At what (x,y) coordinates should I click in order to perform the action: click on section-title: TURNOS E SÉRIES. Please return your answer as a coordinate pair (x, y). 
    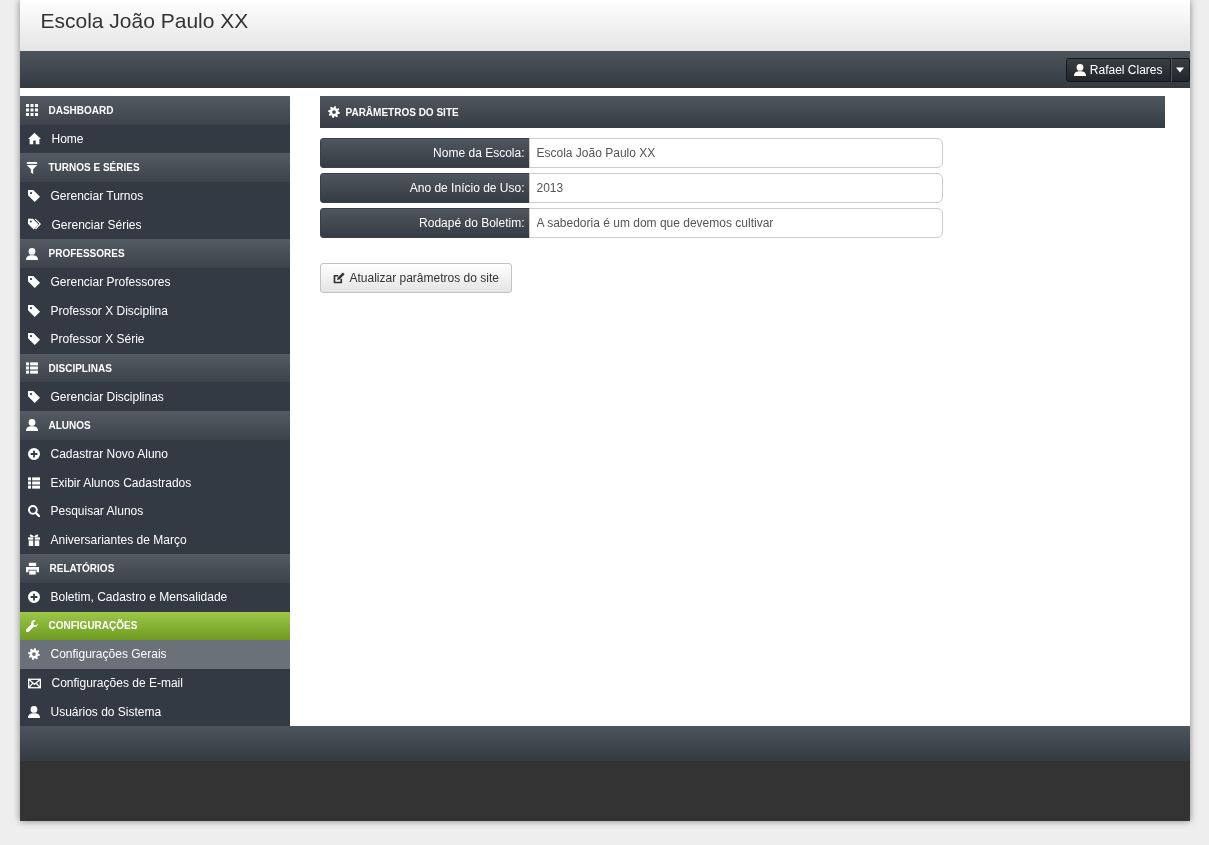
    Looking at the image, I should click on (94, 168).